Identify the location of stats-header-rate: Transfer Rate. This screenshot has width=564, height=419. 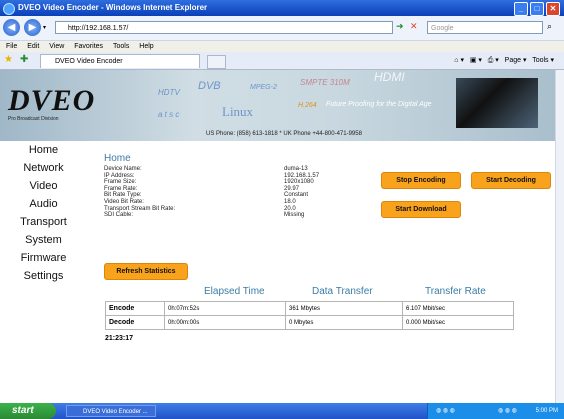
(455, 291).